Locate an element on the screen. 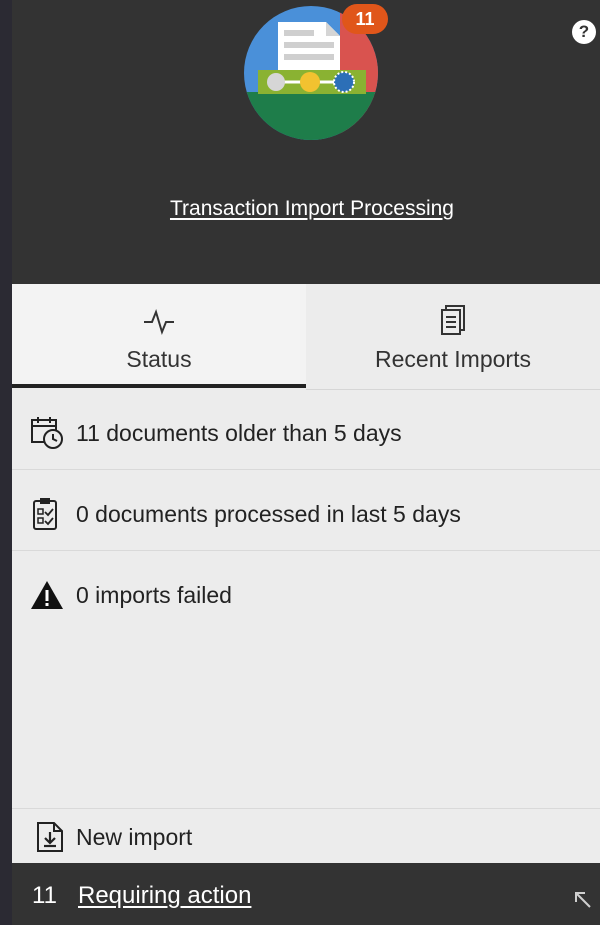  tab-recent-imports-label: Recent Imports is located at coordinates (453, 359).